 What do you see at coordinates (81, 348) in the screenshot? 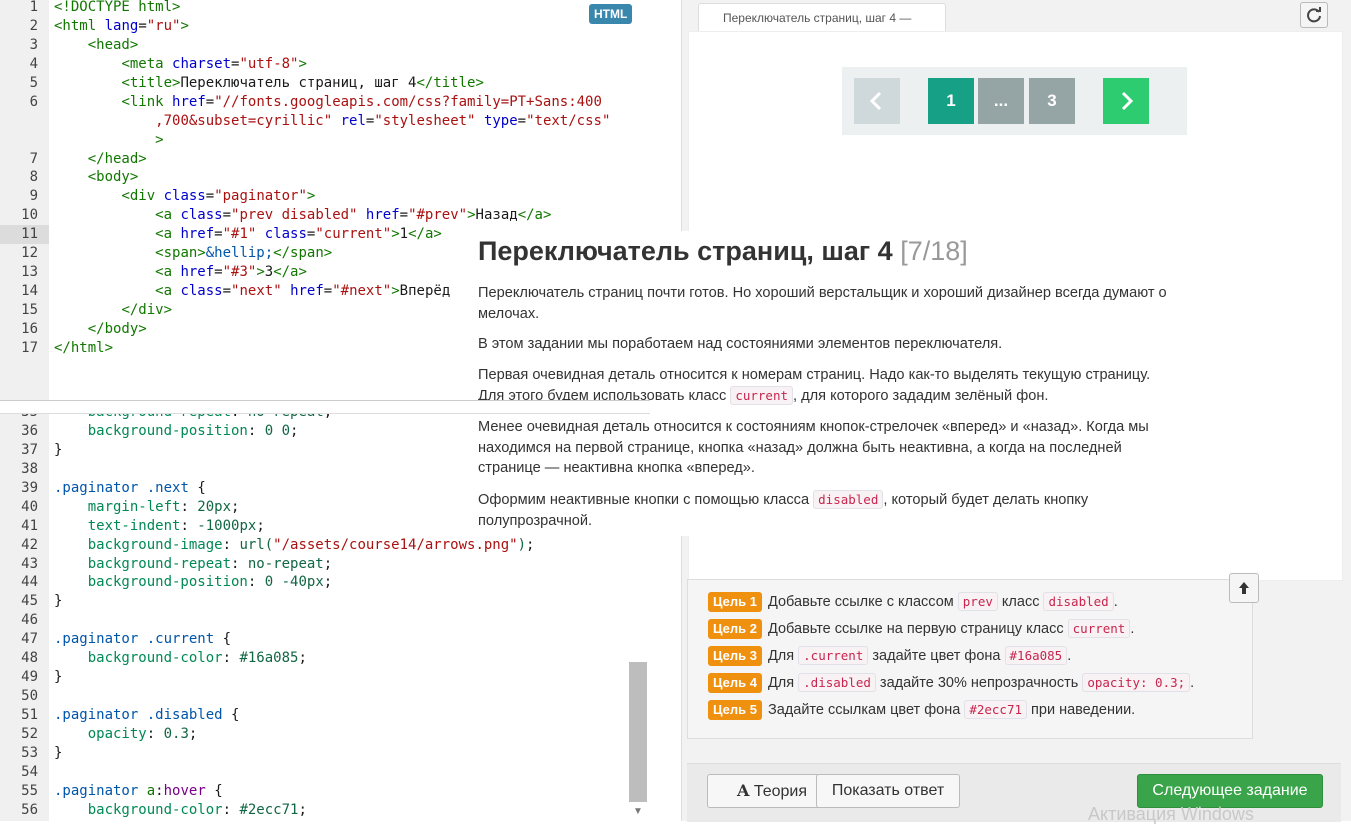
I see `code-text: </html>` at bounding box center [81, 348].